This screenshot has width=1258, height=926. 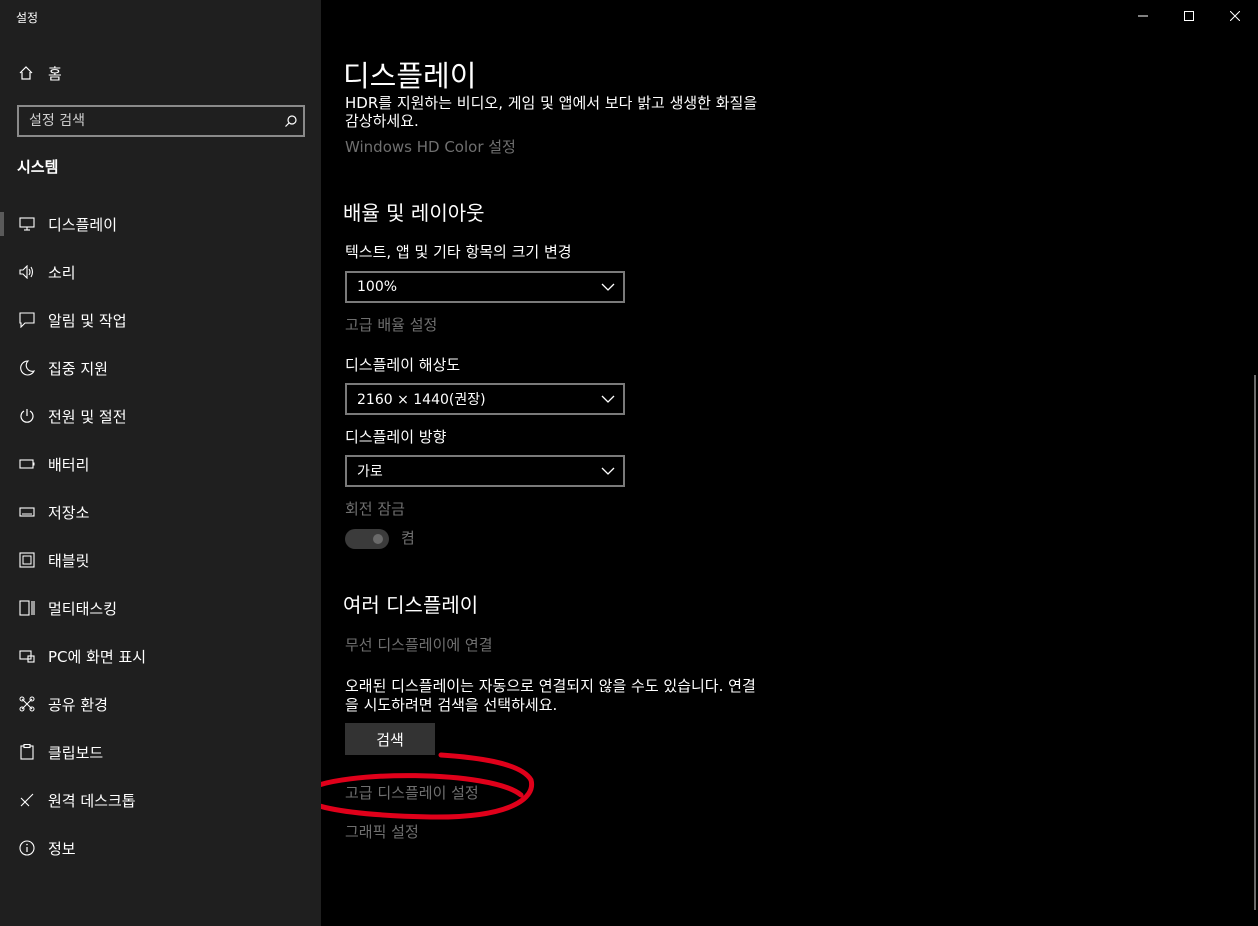 What do you see at coordinates (160, 704) in the screenshot?
I see `sidebar-item-shared-experiences: 공유 환경` at bounding box center [160, 704].